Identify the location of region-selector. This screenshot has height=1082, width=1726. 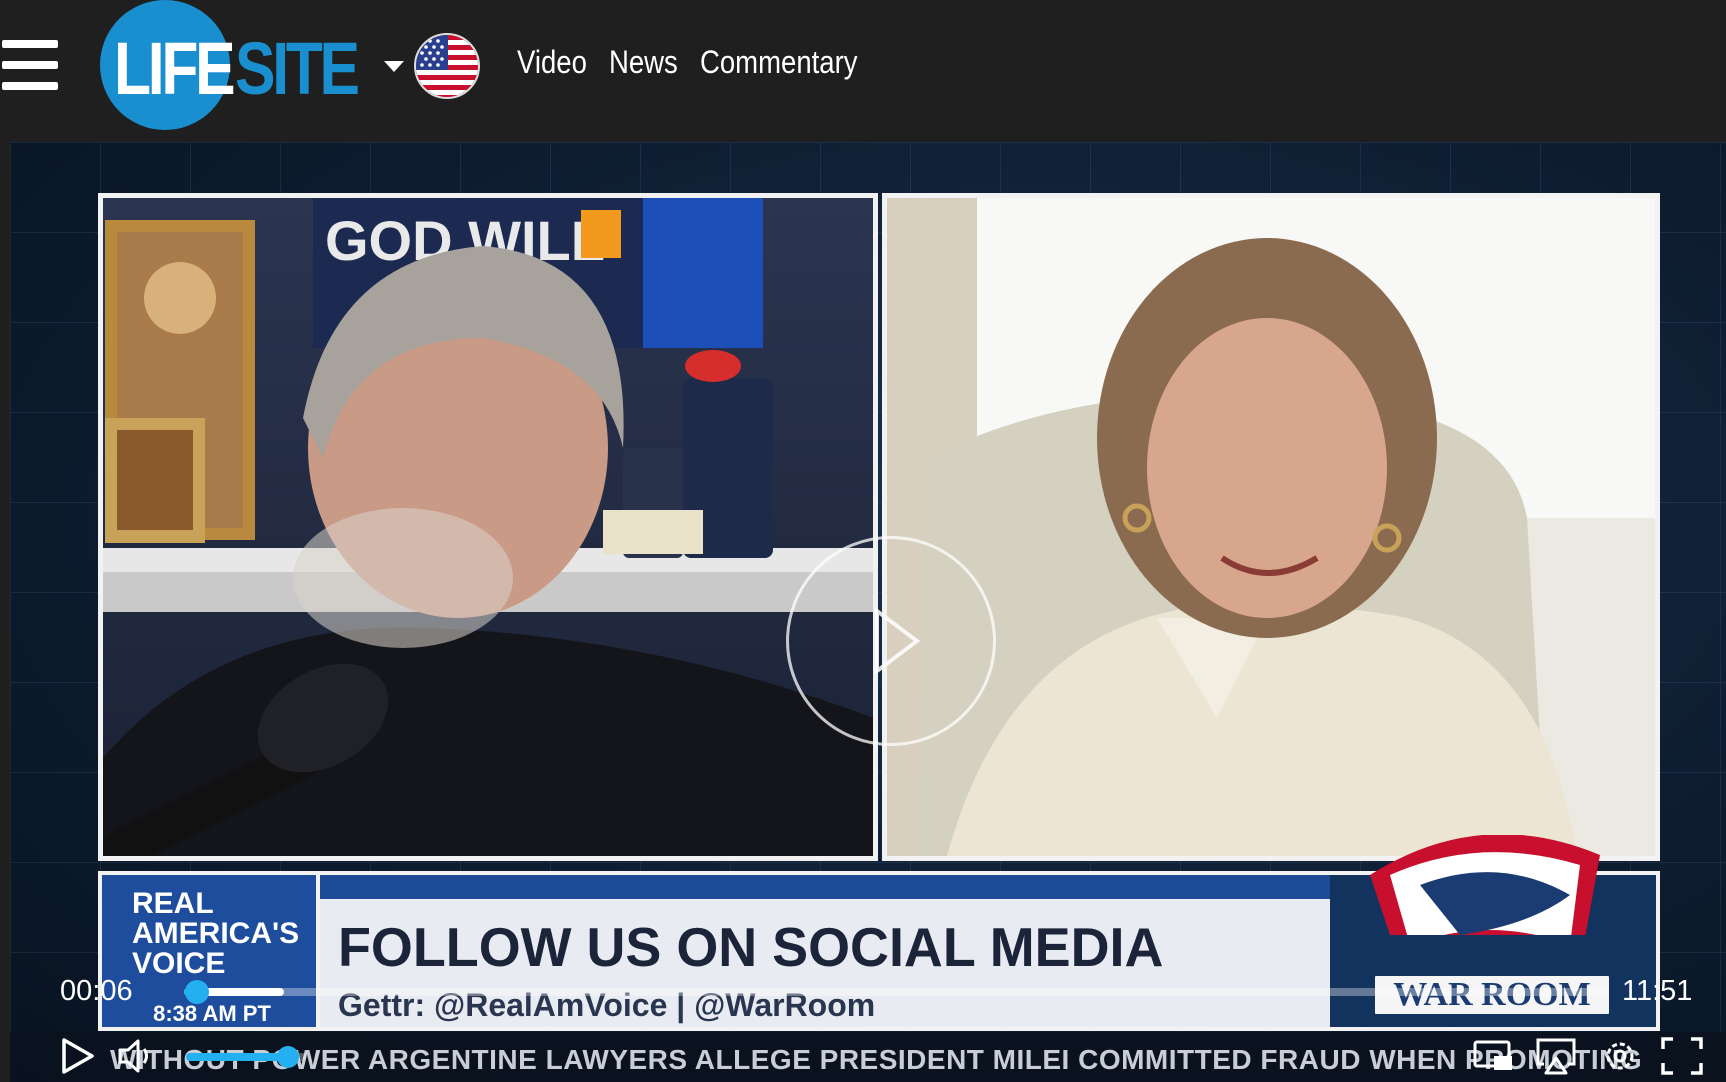
(432, 66).